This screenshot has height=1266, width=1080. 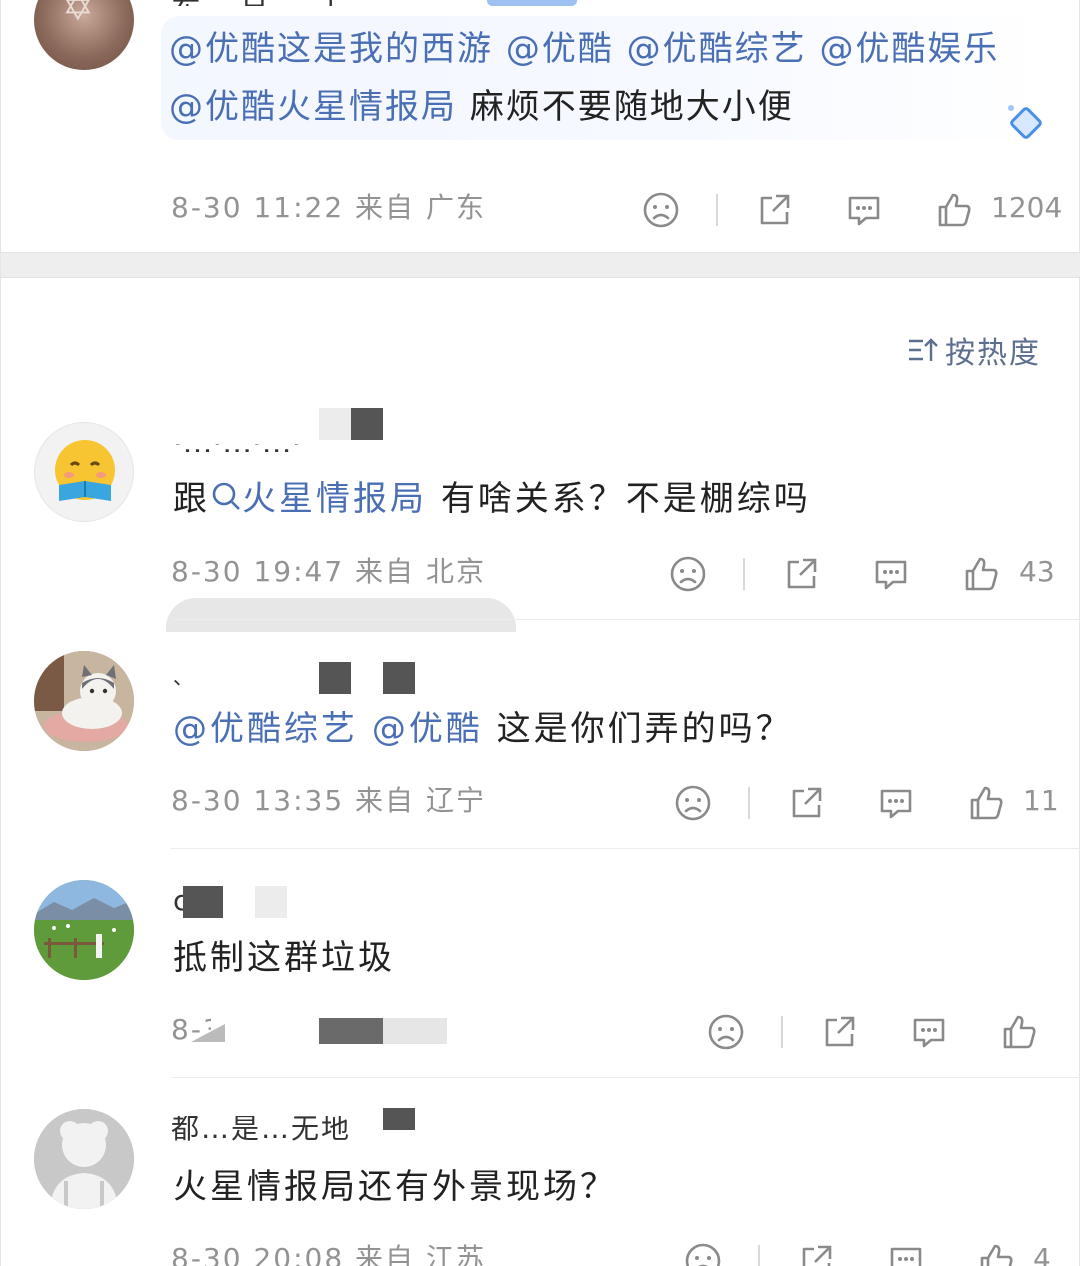 I want to click on comment-meta: 8-30, so click(x=191, y=1029).